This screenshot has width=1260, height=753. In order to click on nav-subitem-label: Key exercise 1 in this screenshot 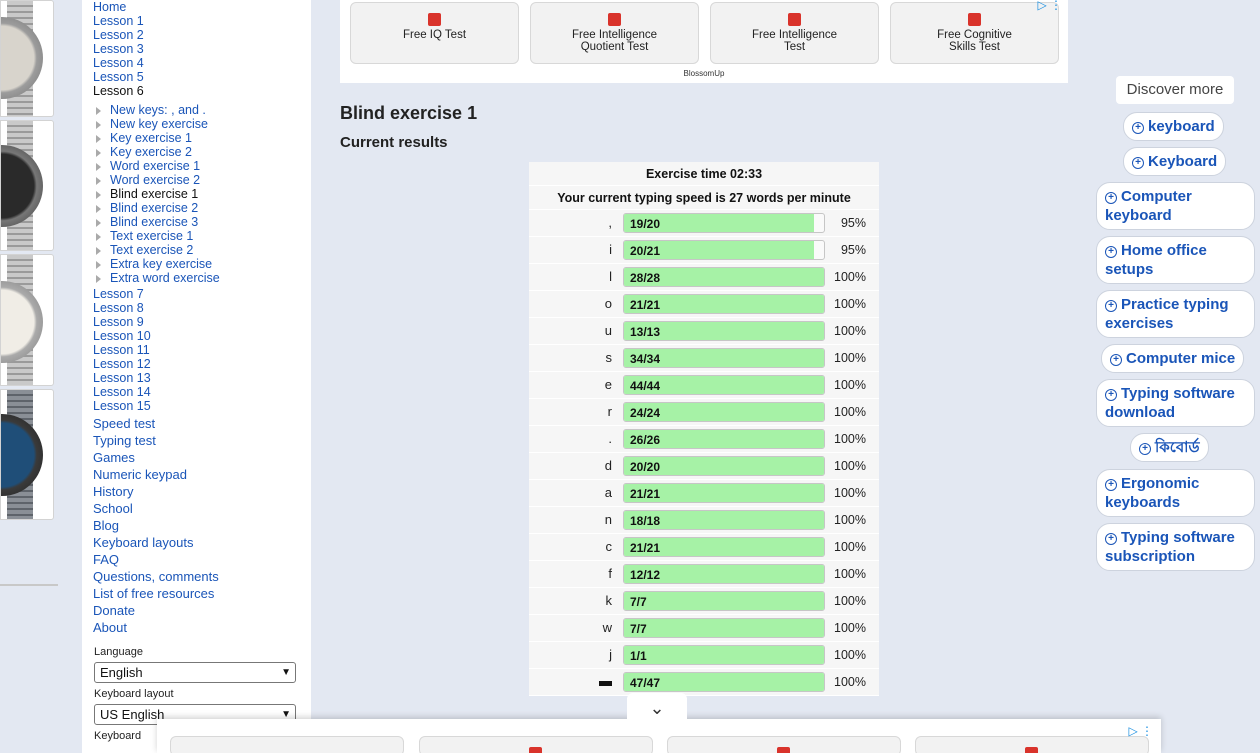, I will do `click(151, 138)`.